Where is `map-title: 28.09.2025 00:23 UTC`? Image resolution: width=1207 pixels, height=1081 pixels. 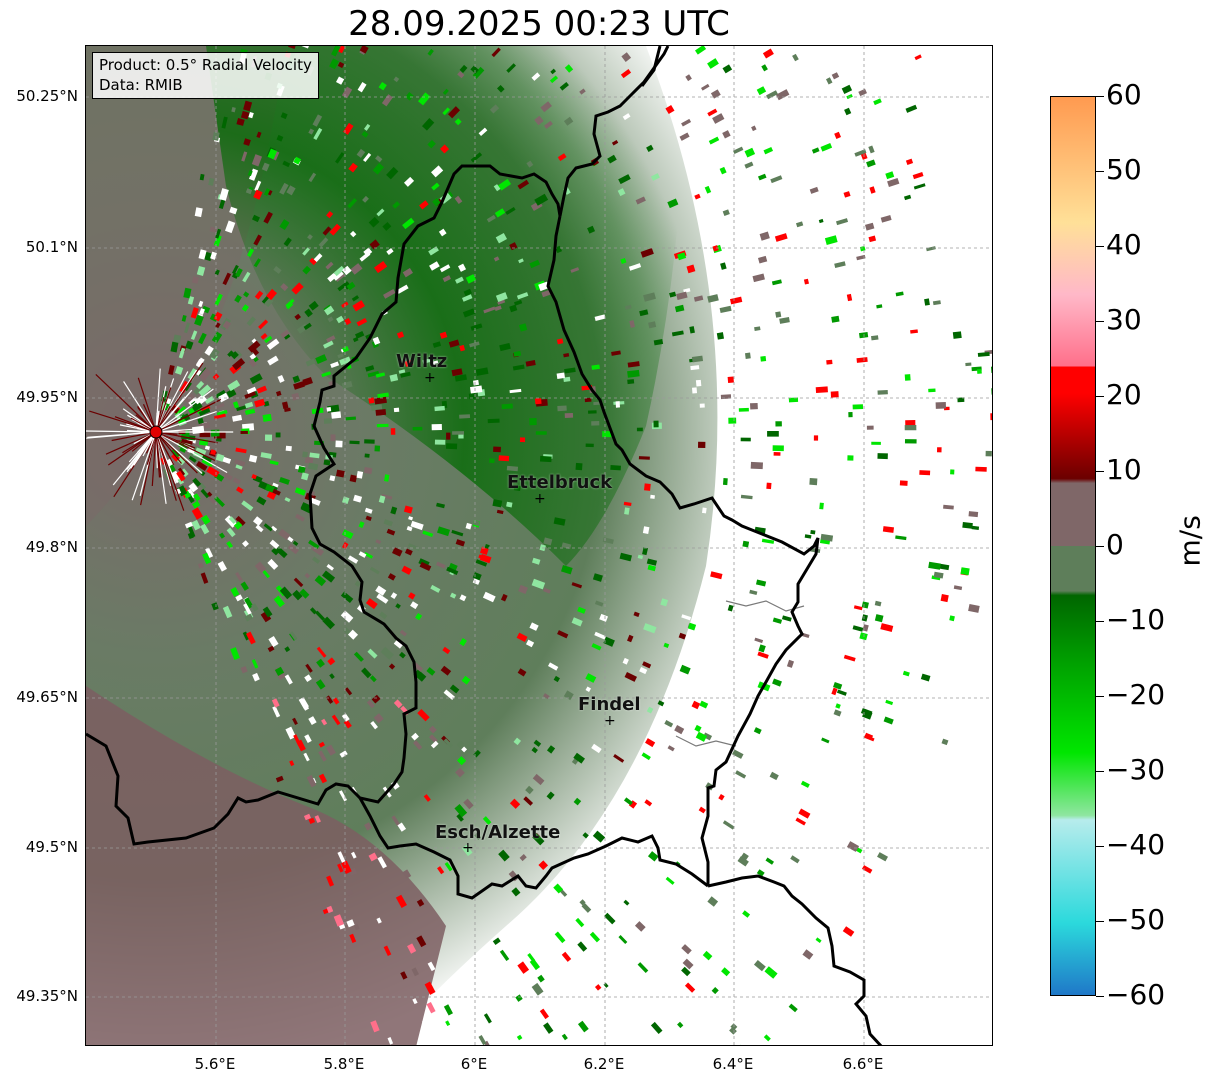 map-title: 28.09.2025 00:23 UTC is located at coordinates (539, 24).